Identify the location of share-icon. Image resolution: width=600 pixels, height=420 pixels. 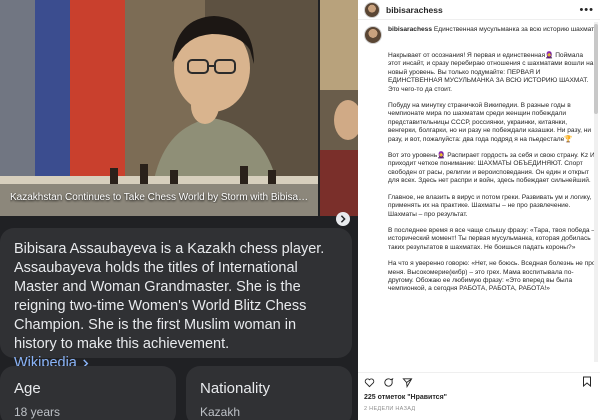
(407, 382).